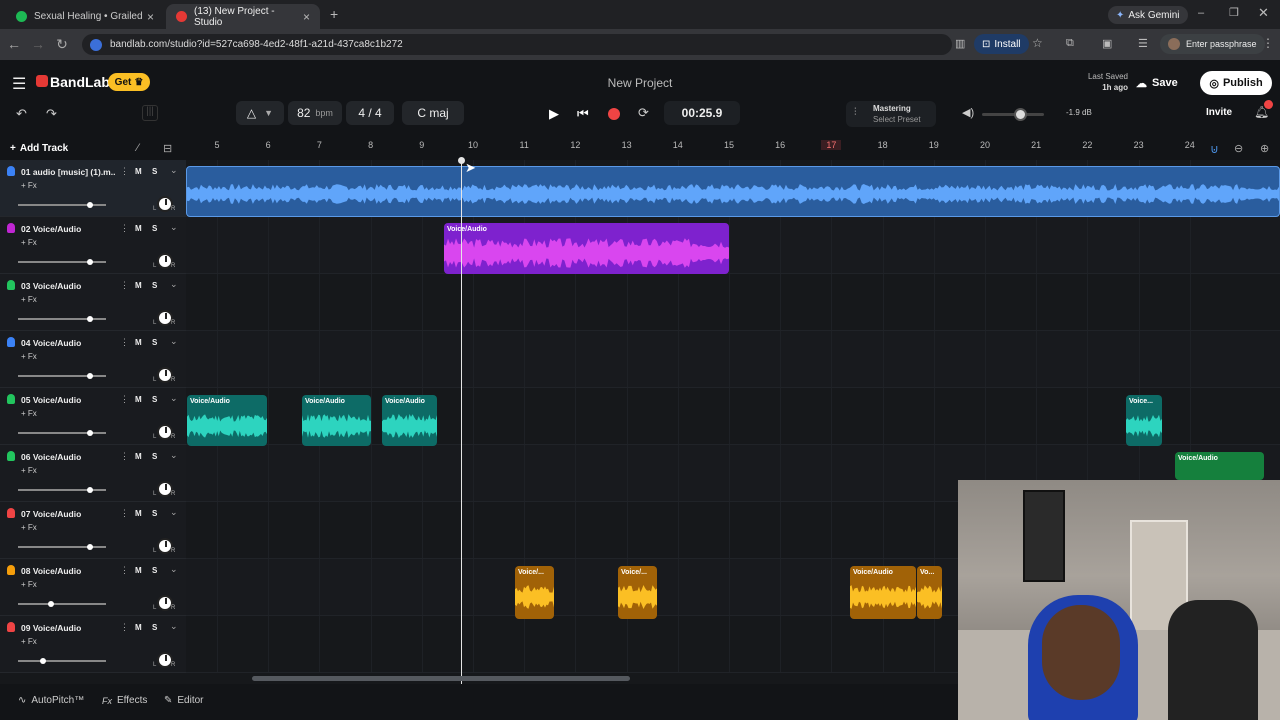 Image resolution: width=1280 pixels, height=720 pixels. I want to click on track-name: 02 Voice/Audio, so click(68, 229).